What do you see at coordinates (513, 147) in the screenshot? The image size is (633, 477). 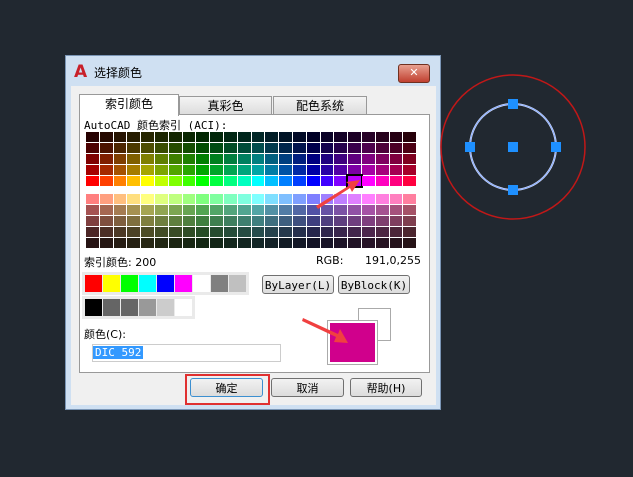 I see `grip-icons` at bounding box center [513, 147].